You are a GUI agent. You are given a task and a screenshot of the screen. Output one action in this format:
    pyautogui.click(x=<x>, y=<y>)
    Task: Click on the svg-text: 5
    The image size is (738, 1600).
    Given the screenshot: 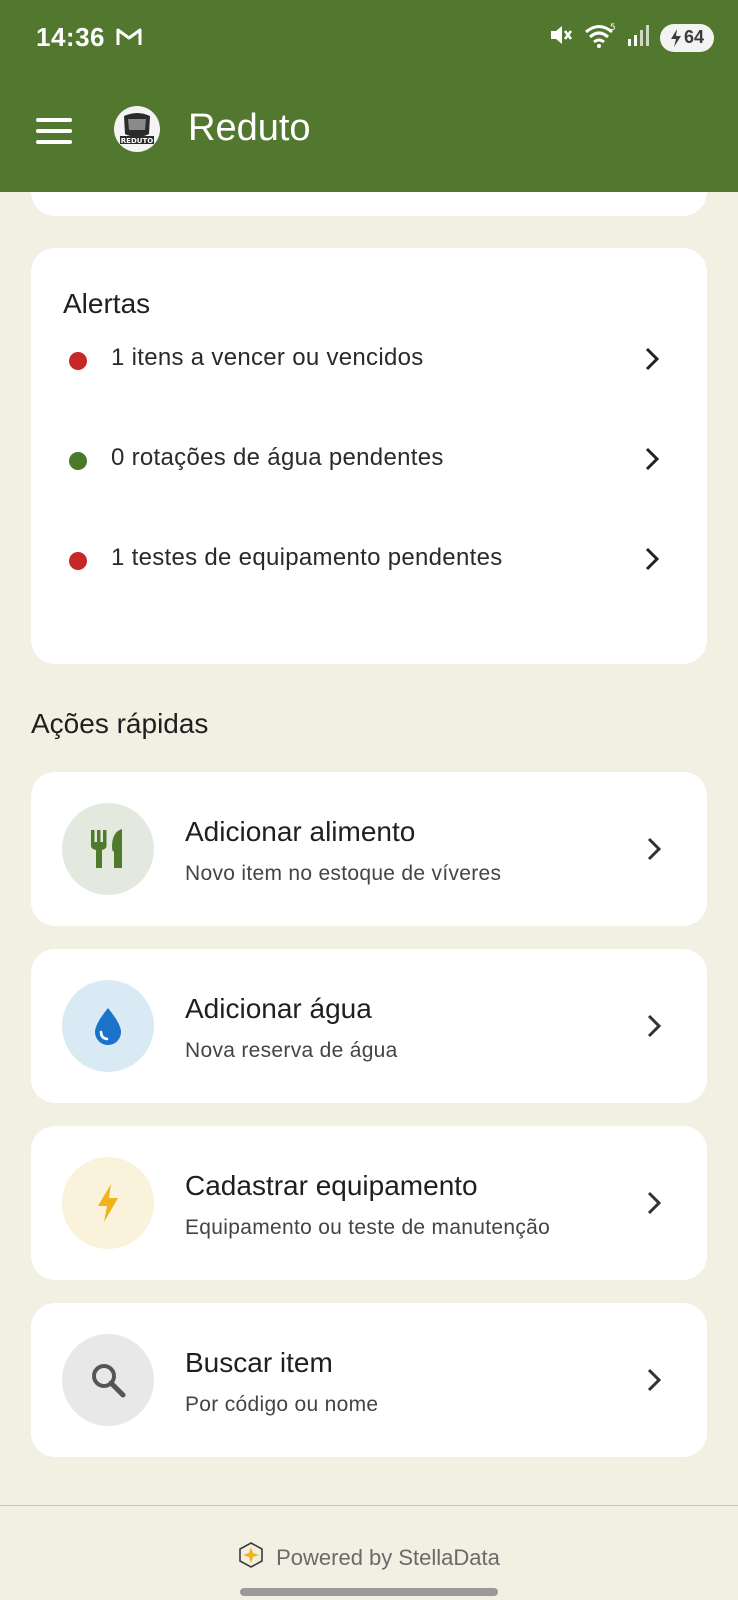 What is the action you would take?
    pyautogui.click(x=613, y=28)
    